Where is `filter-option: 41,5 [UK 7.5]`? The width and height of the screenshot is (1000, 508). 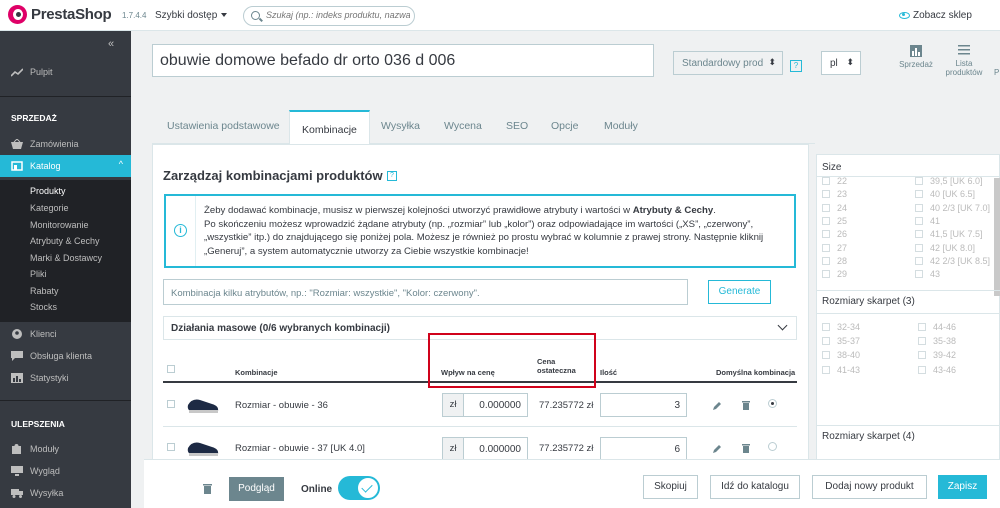
filter-option: 41,5 [UK 7.5] is located at coordinates (949, 234).